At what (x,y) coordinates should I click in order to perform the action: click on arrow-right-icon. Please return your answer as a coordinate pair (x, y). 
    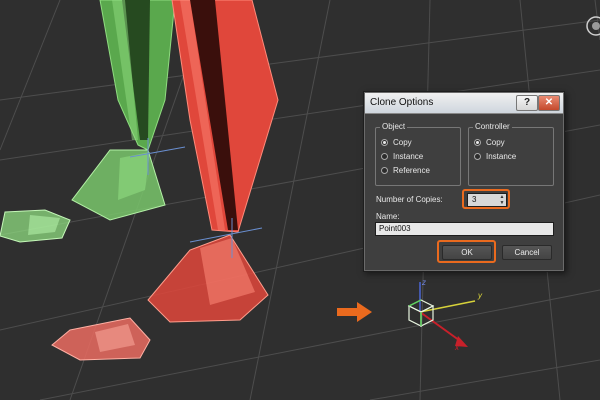
    Looking at the image, I should click on (354, 312).